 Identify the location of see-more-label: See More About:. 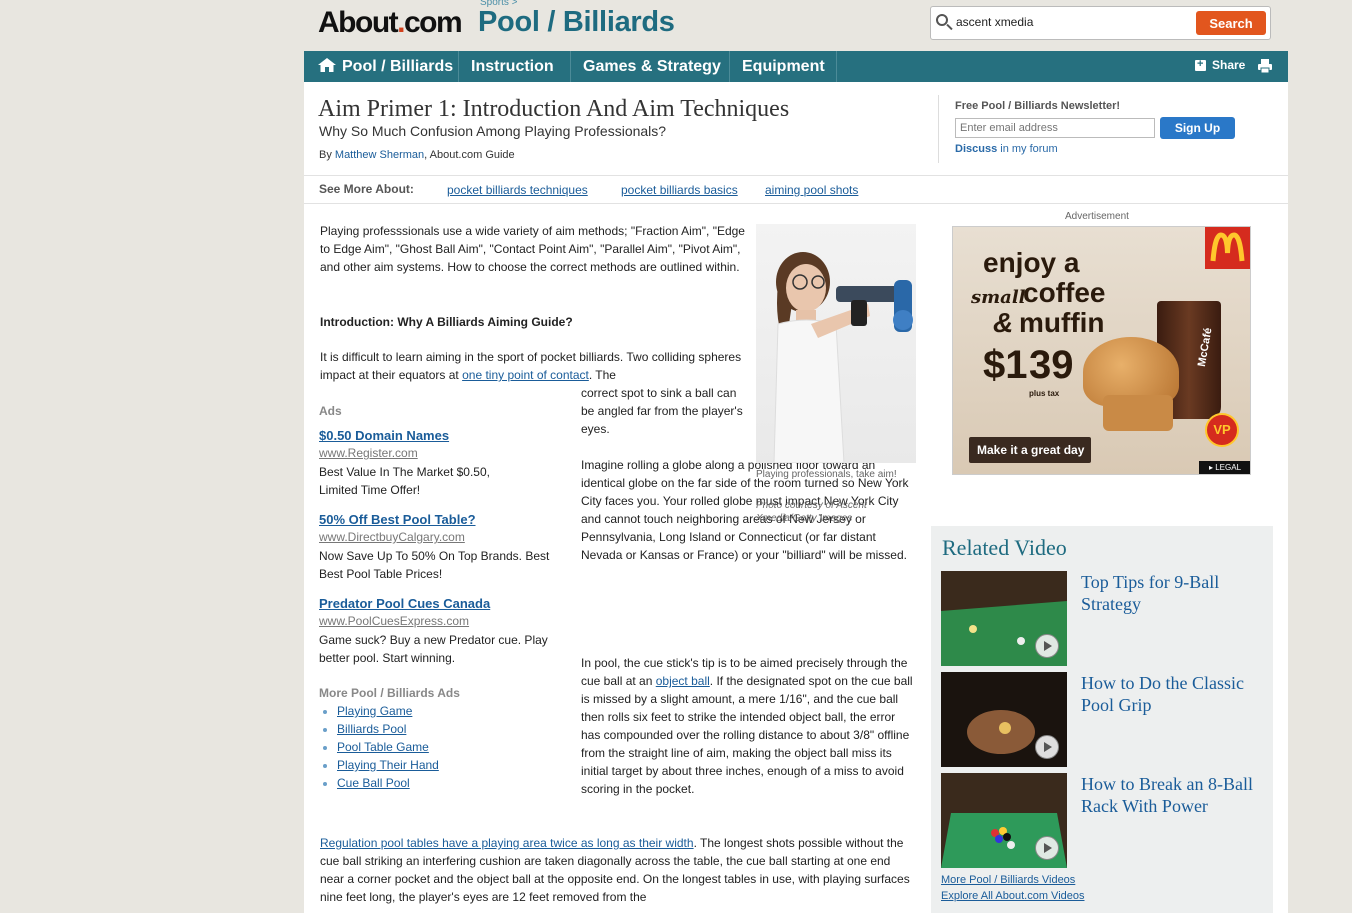
(366, 189).